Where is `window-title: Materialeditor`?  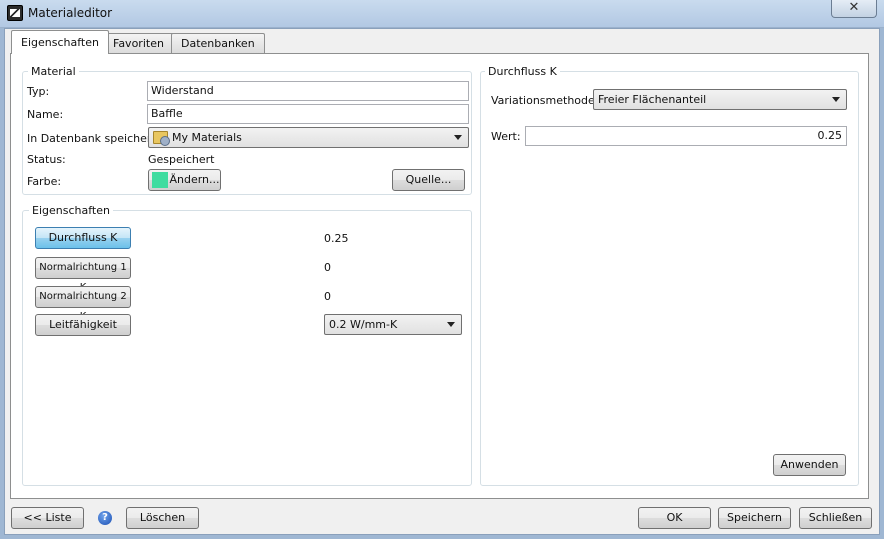
window-title: Materialeditor is located at coordinates (70, 13).